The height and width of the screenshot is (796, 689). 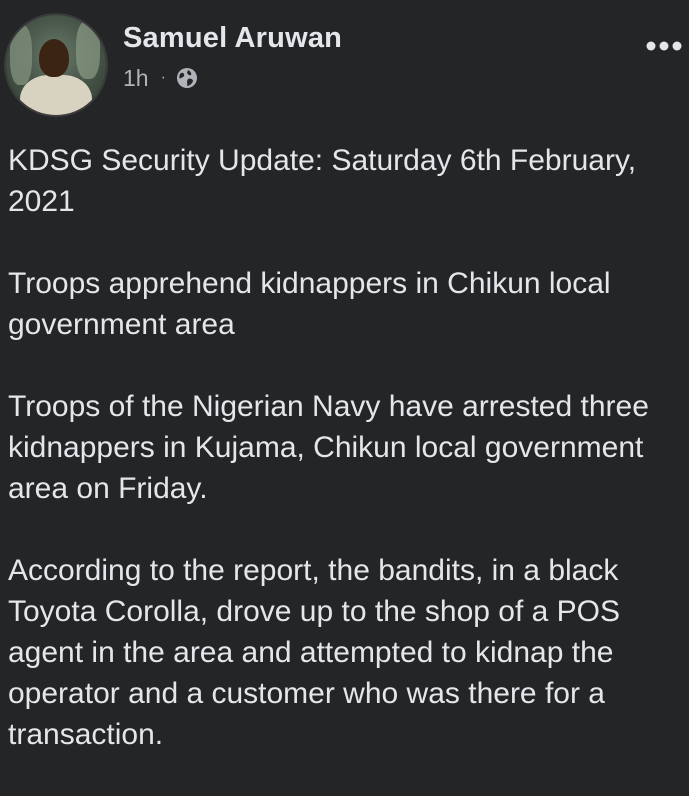 What do you see at coordinates (136, 78) in the screenshot?
I see `post-timestamp: 1h` at bounding box center [136, 78].